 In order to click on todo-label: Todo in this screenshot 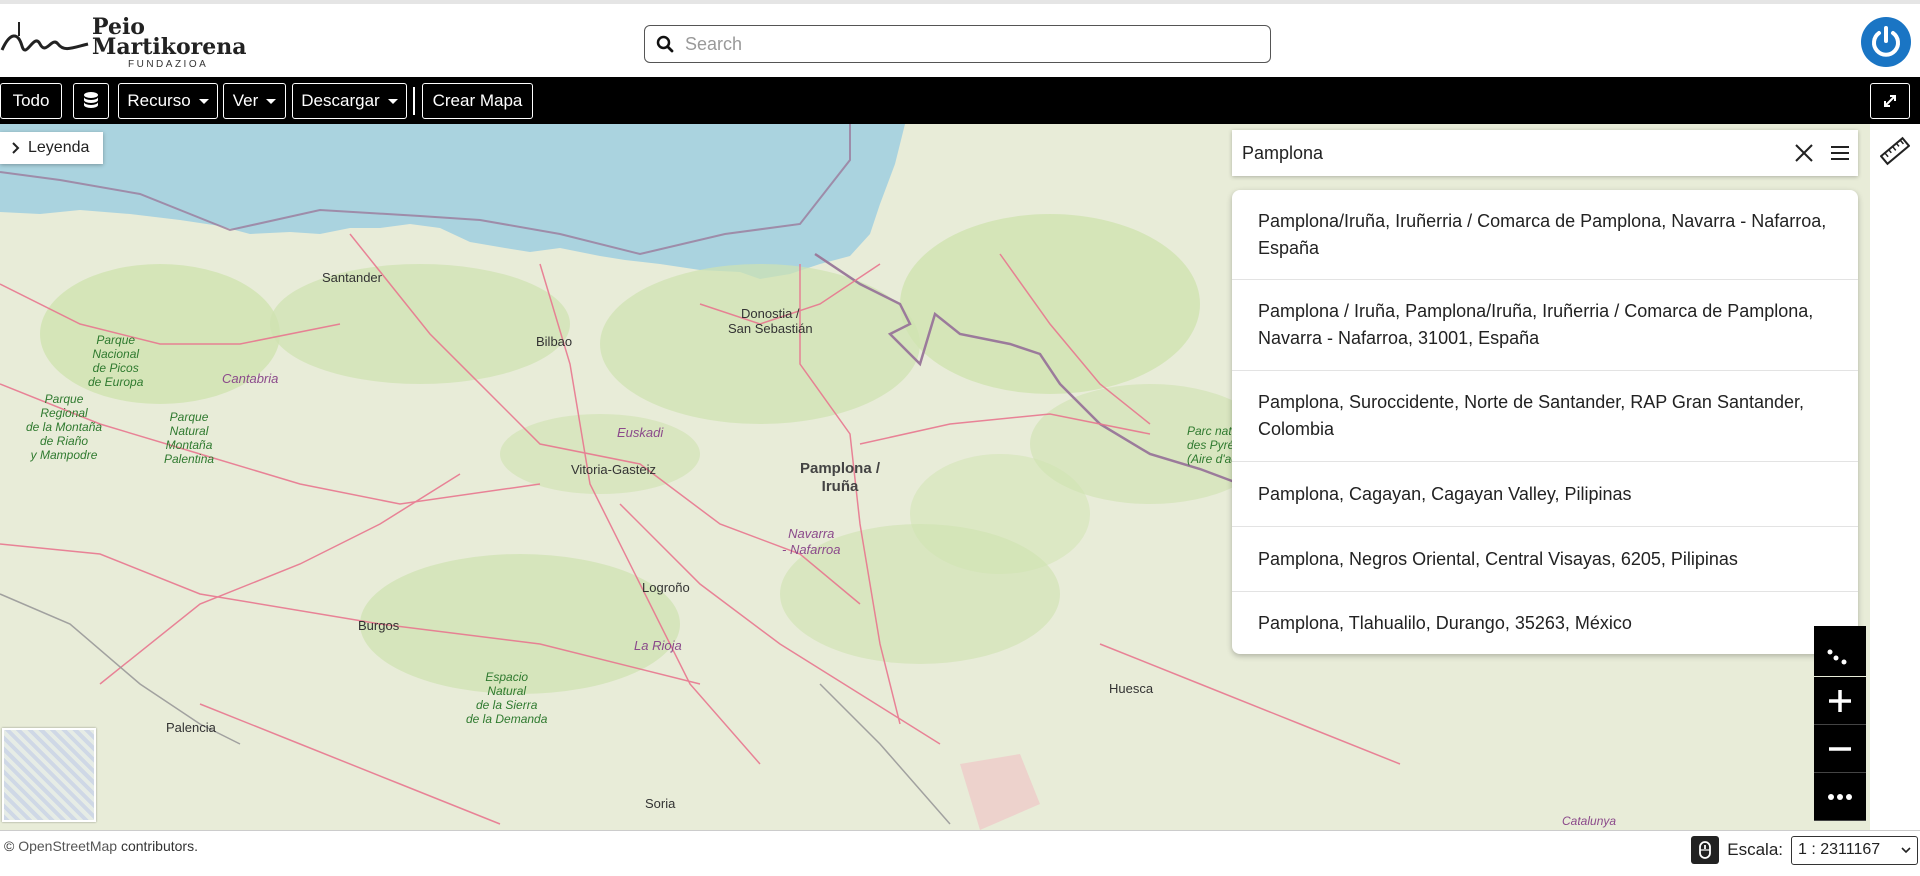, I will do `click(31, 100)`.